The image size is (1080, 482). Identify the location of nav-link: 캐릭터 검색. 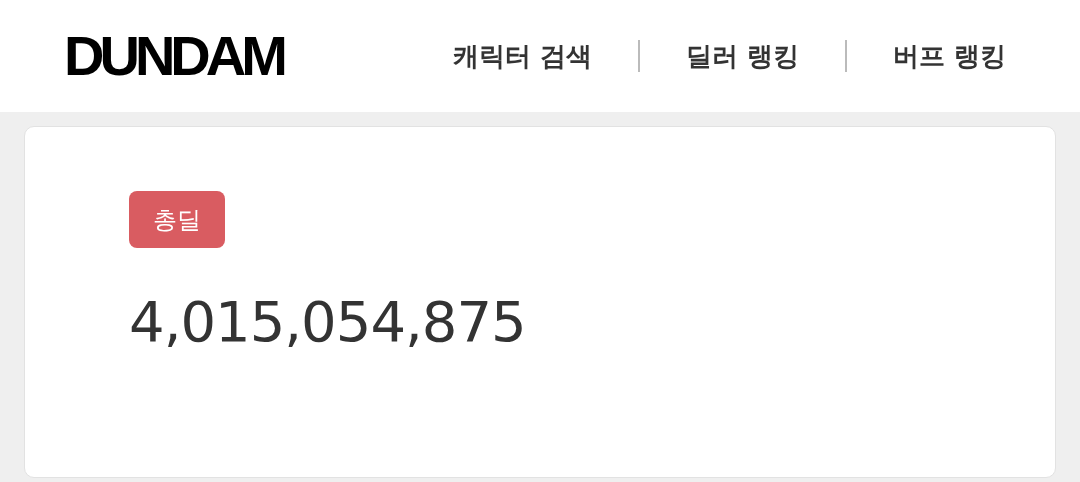
(522, 56).